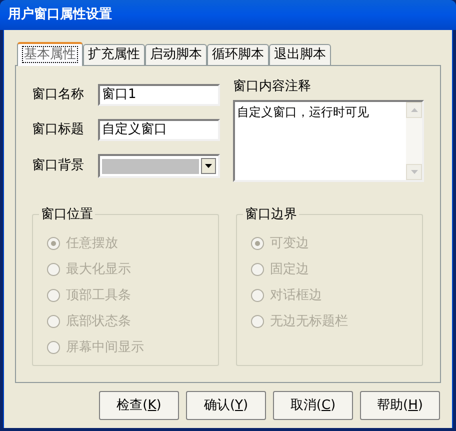 This screenshot has width=456, height=431. Describe the element at coordinates (176, 54) in the screenshot. I see `tab: 启动脚本` at that location.